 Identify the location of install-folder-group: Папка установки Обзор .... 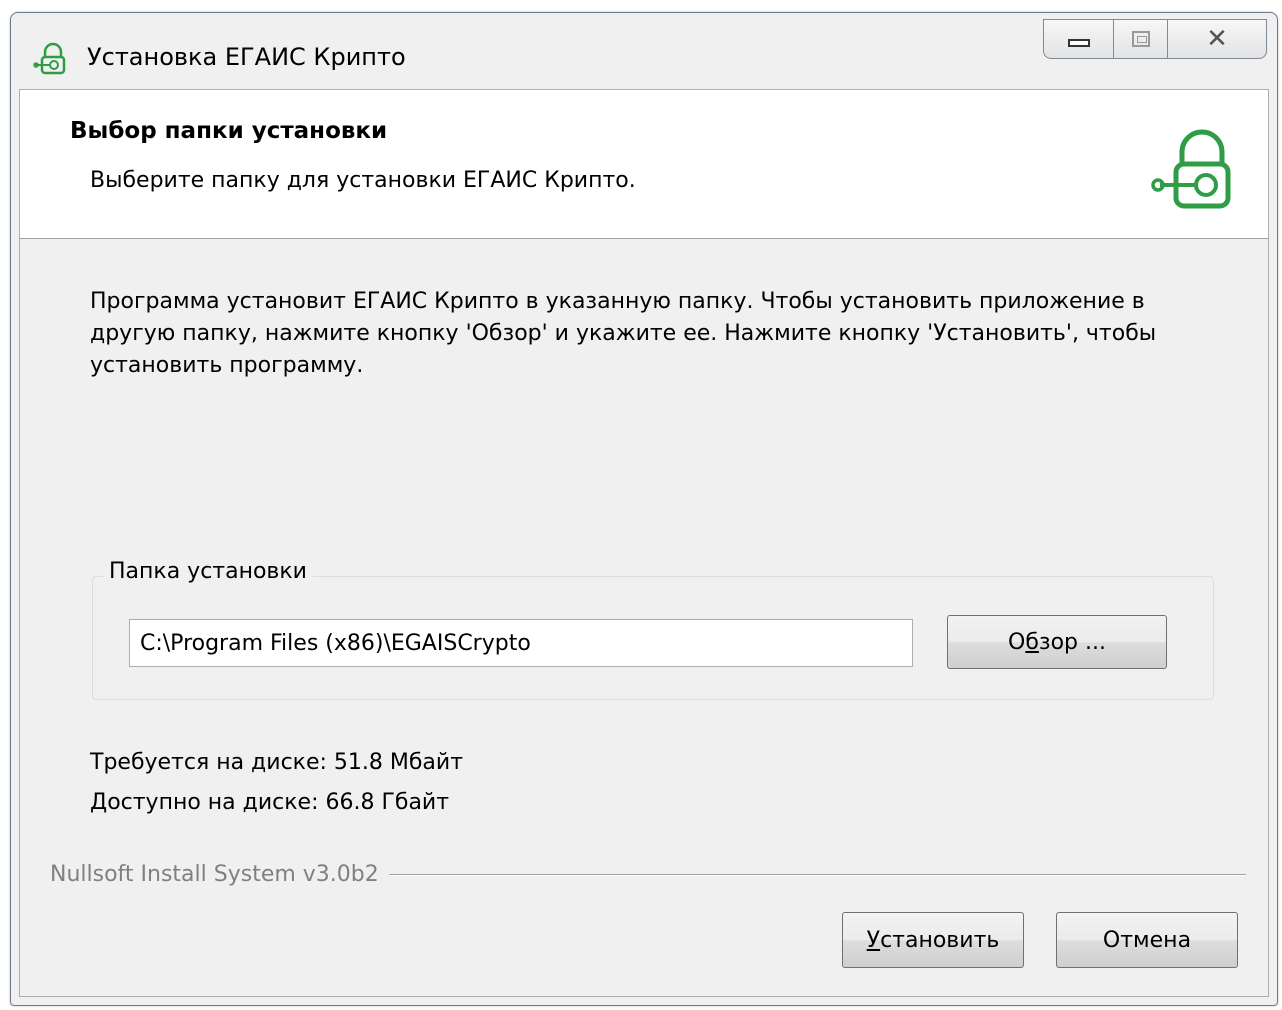
(653, 629).